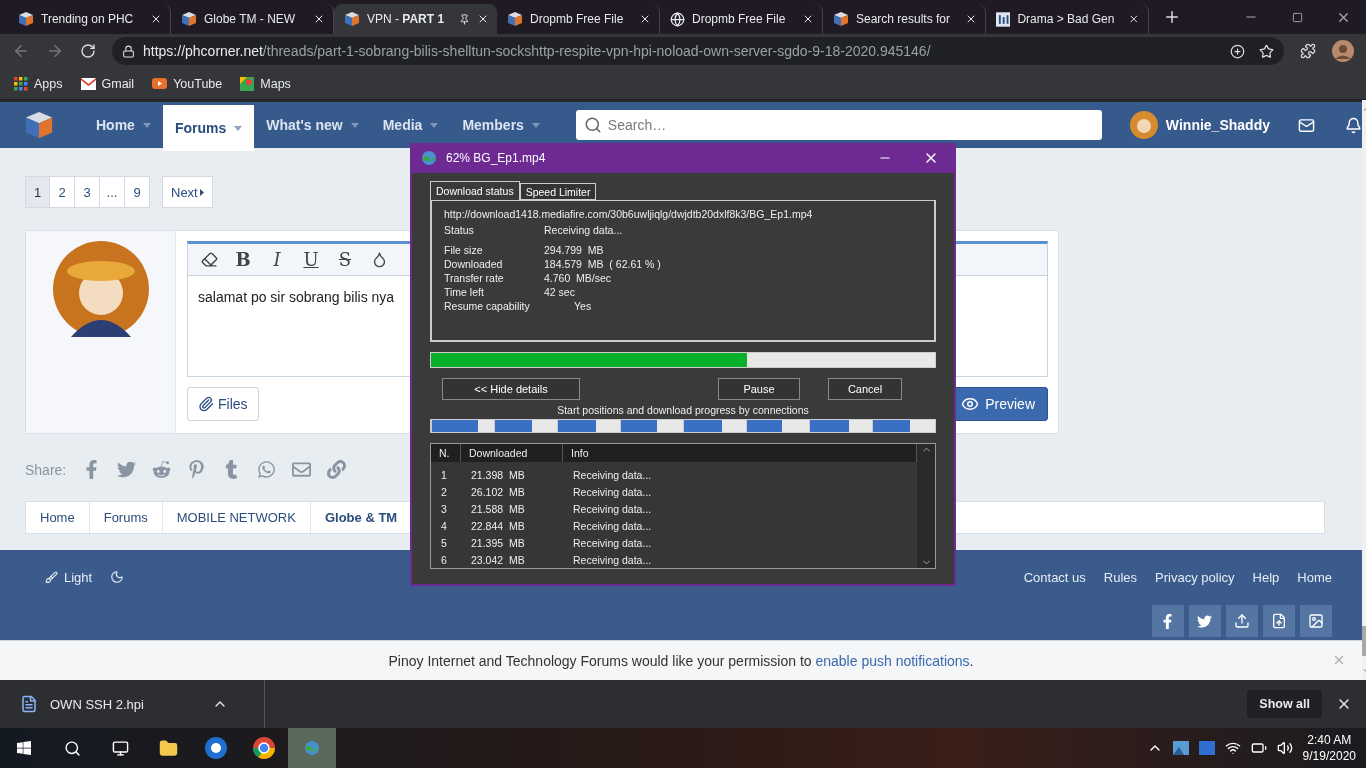 The height and width of the screenshot is (768, 1366). What do you see at coordinates (120, 748) in the screenshot?
I see `task-view-icon` at bounding box center [120, 748].